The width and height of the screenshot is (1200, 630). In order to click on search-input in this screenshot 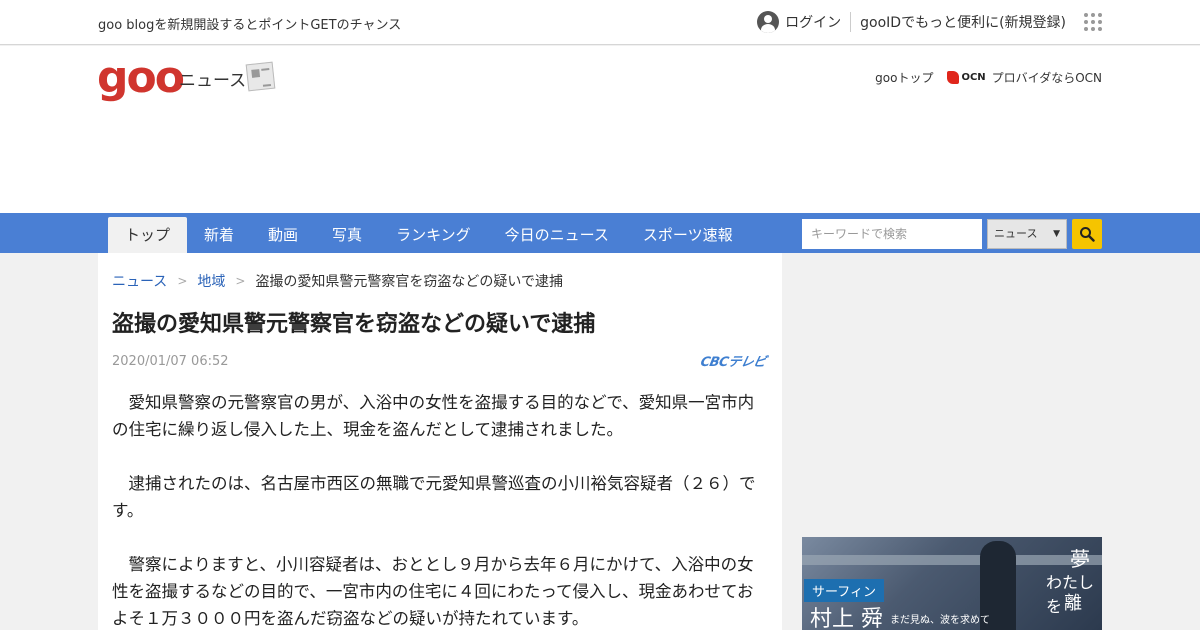, I will do `click(892, 234)`.